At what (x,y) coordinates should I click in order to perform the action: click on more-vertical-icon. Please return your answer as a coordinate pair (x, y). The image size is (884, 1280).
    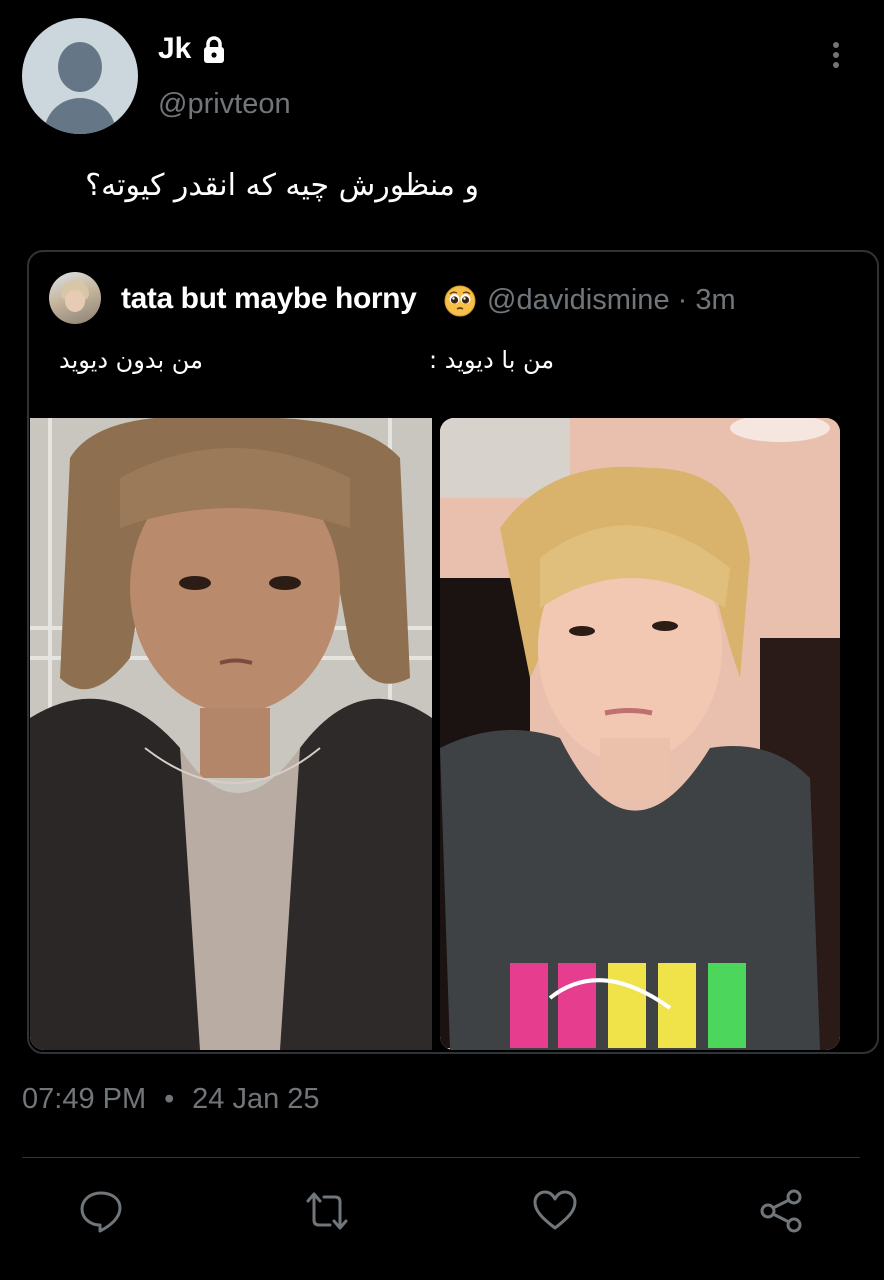
    Looking at the image, I should click on (836, 56).